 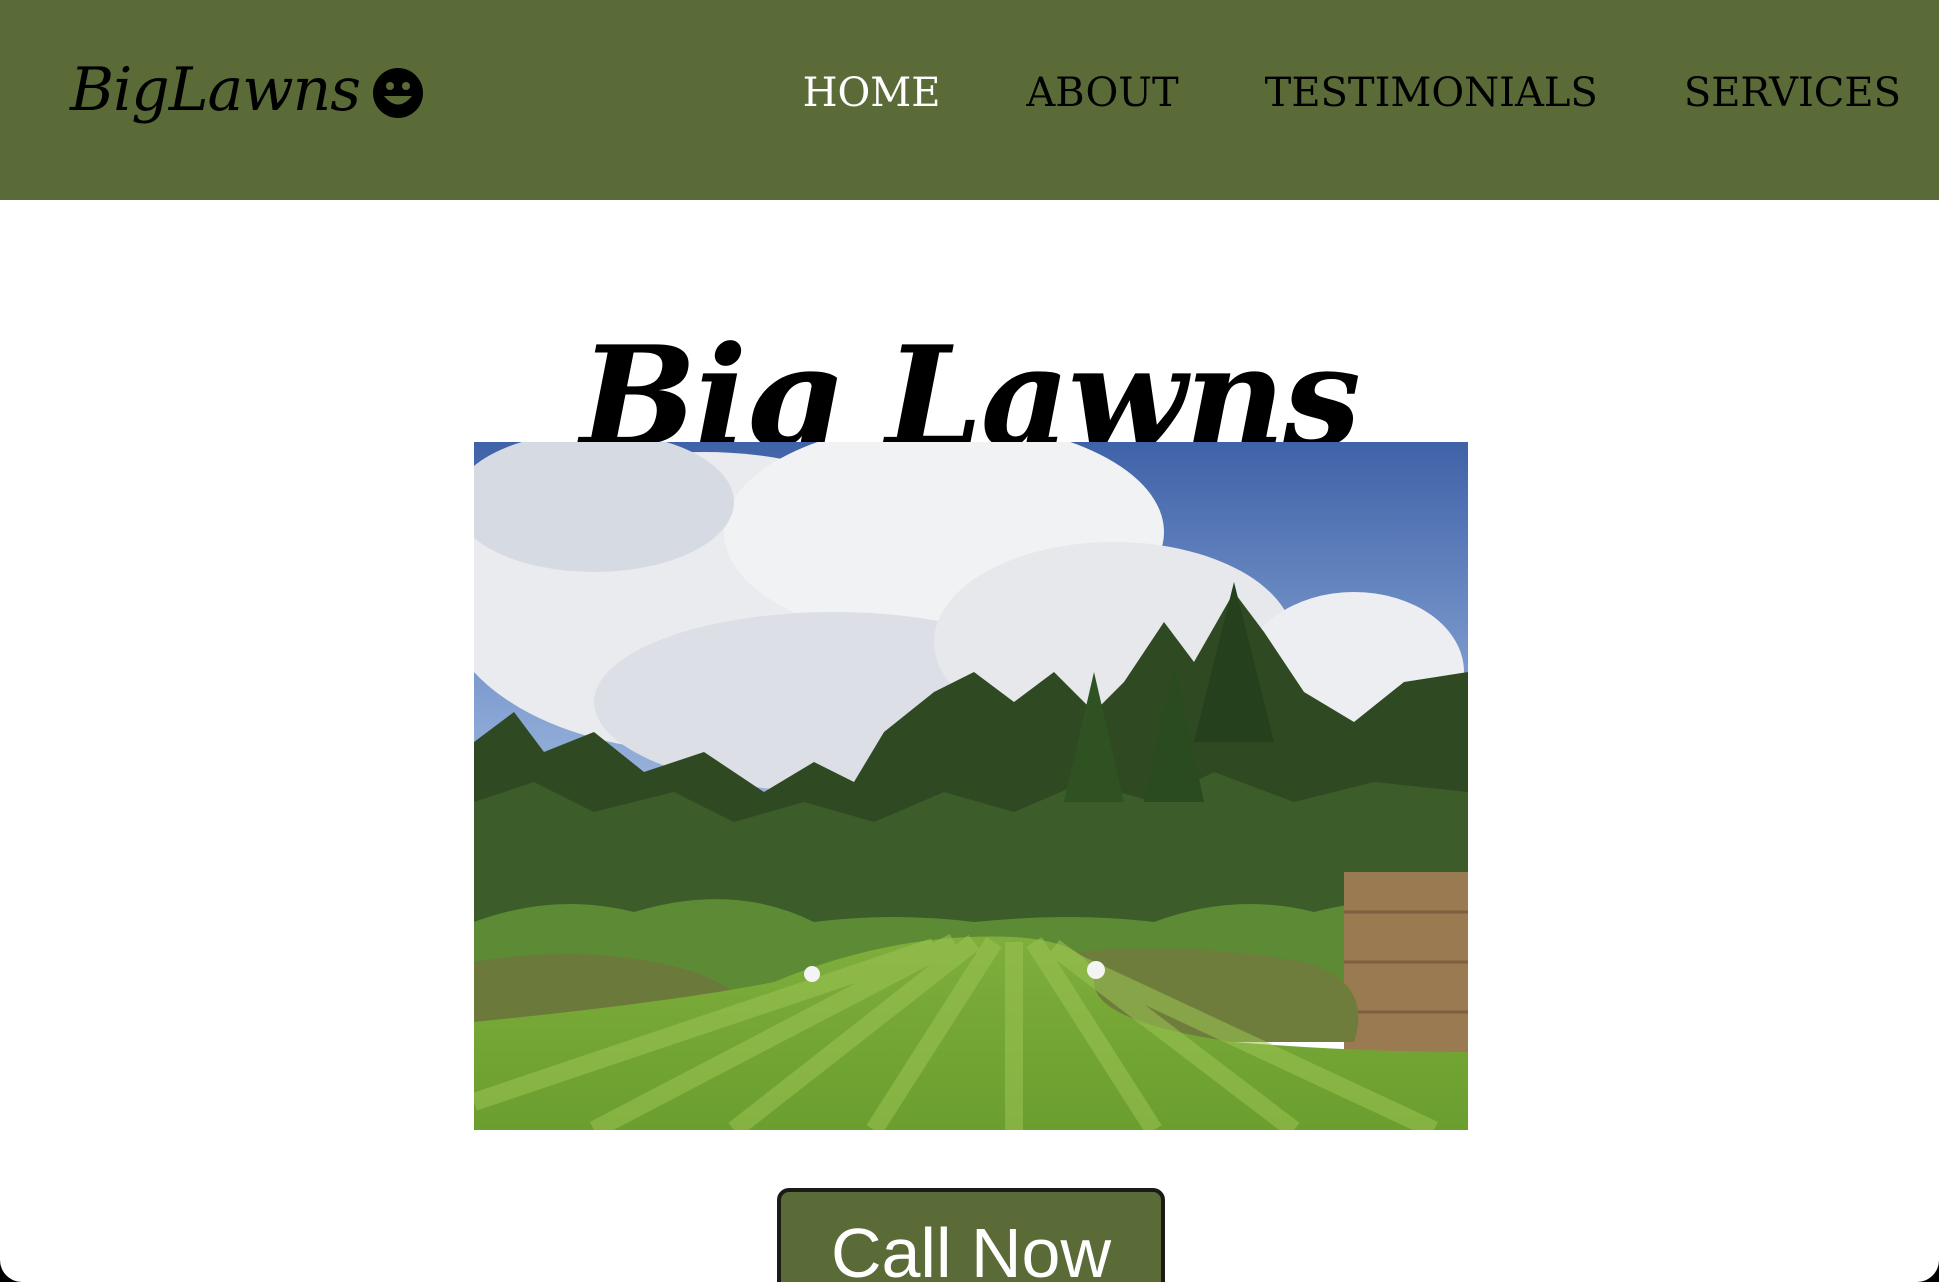 What do you see at coordinates (1102, 93) in the screenshot?
I see `nav-link-about: ABOUT` at bounding box center [1102, 93].